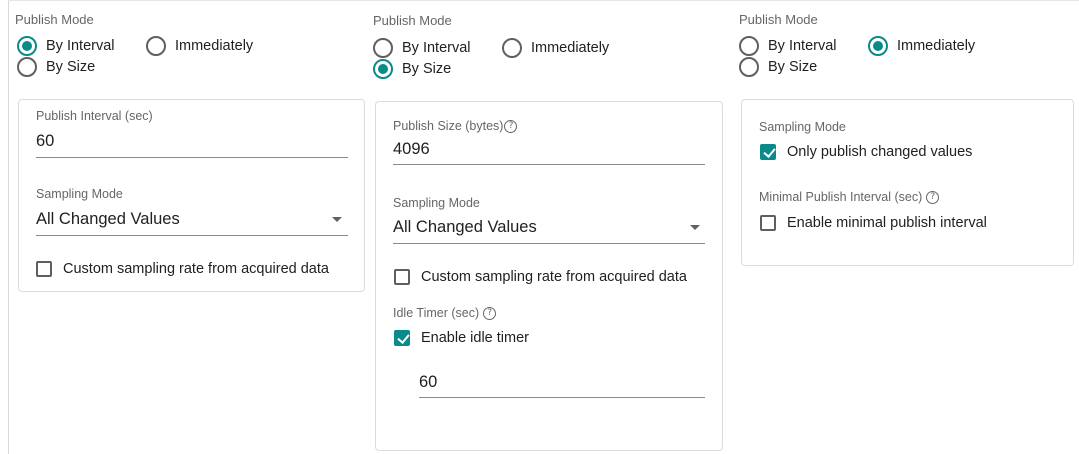 The height and width of the screenshot is (454, 1079). What do you see at coordinates (880, 152) in the screenshot?
I see `only-changed-label: Only publish changed values` at bounding box center [880, 152].